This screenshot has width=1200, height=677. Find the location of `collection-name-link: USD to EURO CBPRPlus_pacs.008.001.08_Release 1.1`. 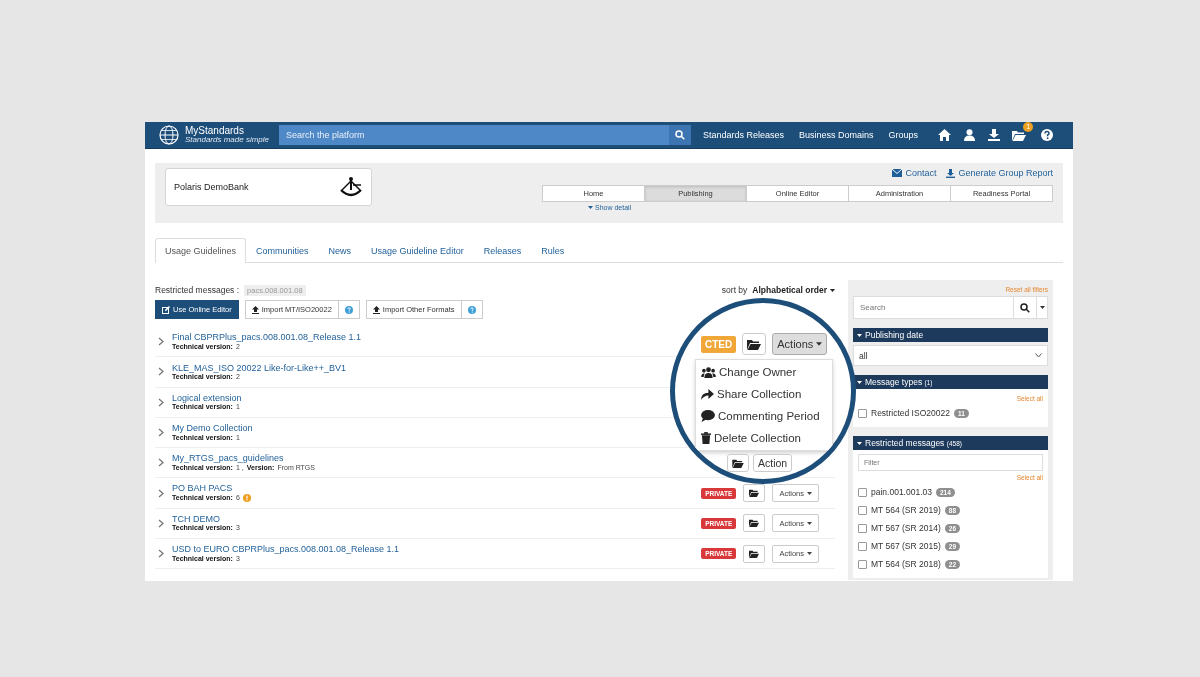

collection-name-link: USD to EURO CBPRPlus_pacs.008.001.08_Release 1.1 is located at coordinates (286, 550).